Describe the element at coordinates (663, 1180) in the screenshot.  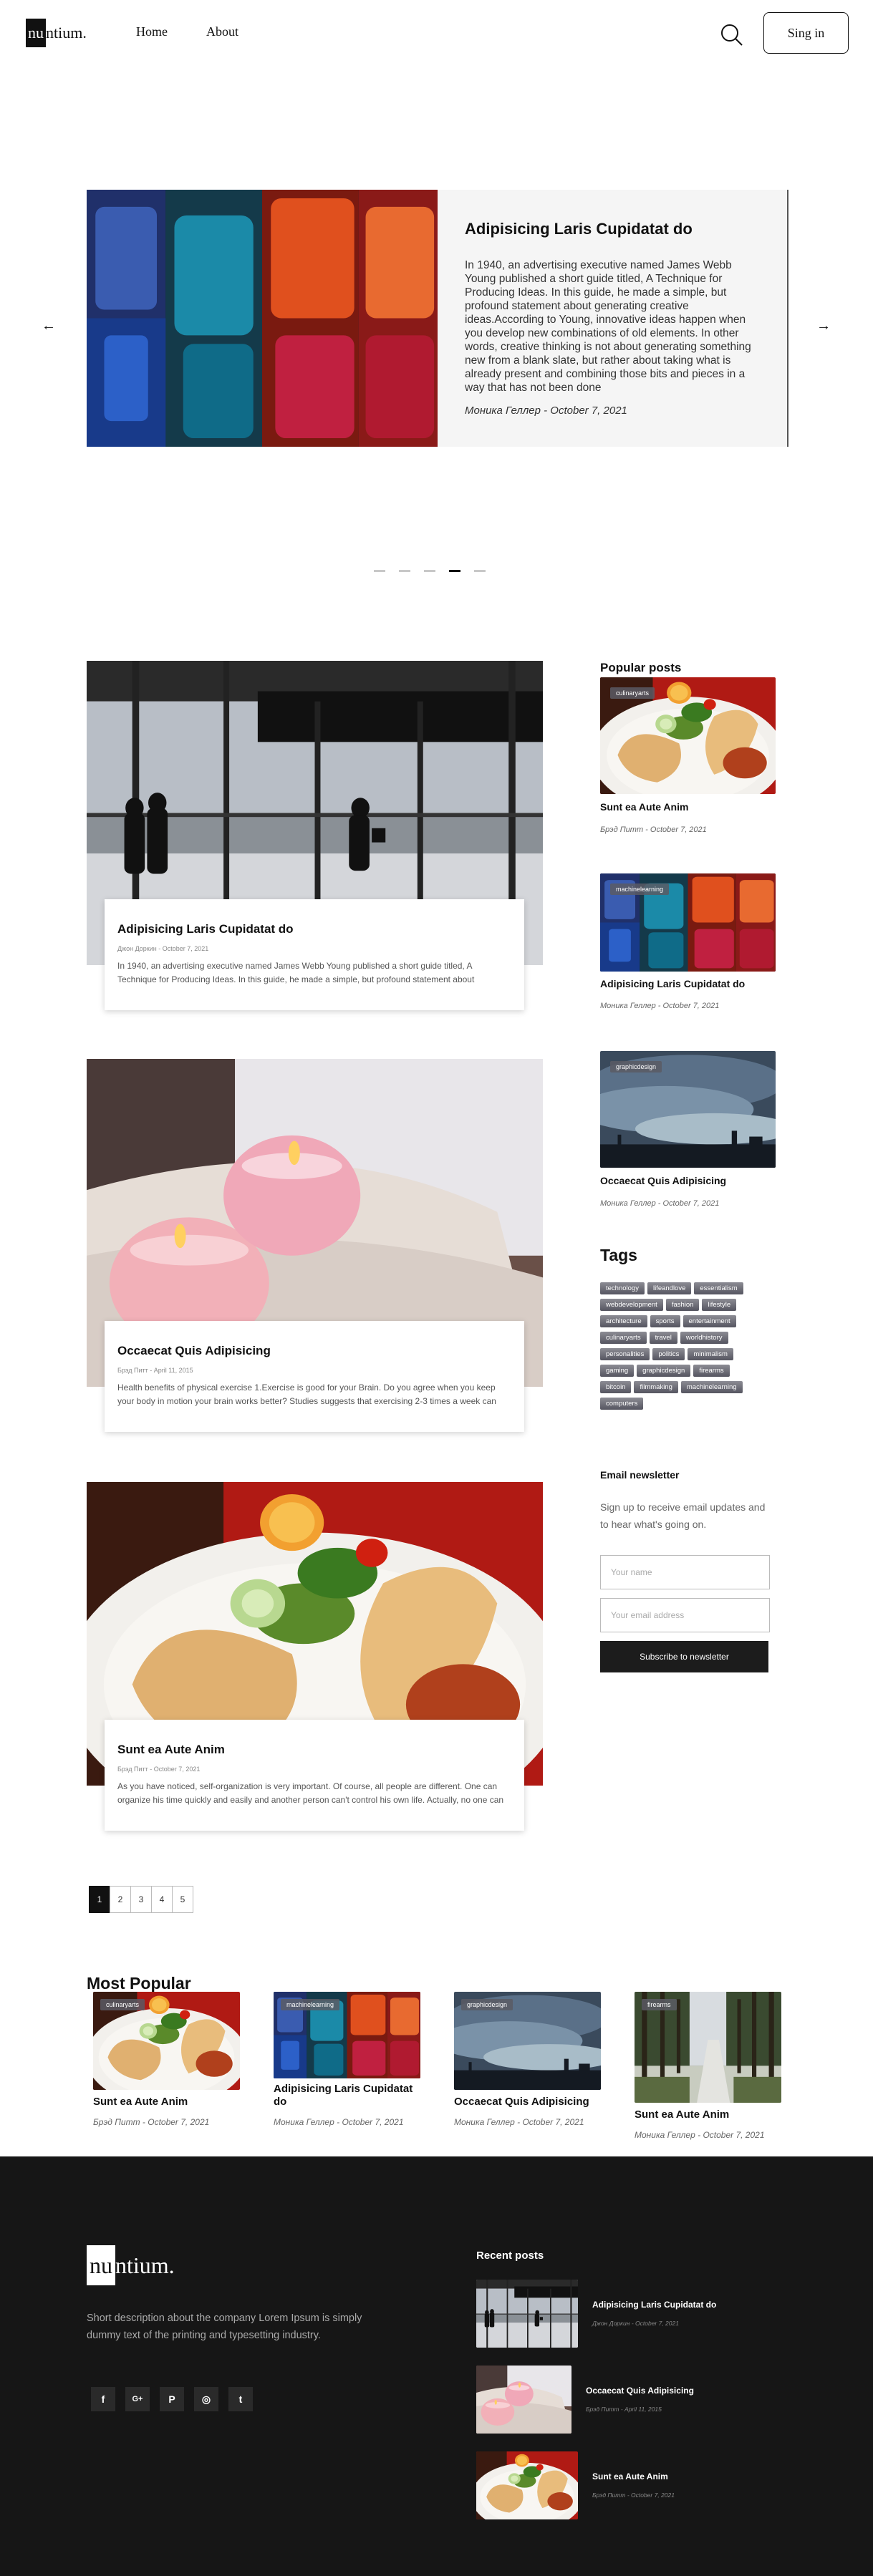
I see `popular-post-title: Occaecat Quis Adipisicing` at that location.